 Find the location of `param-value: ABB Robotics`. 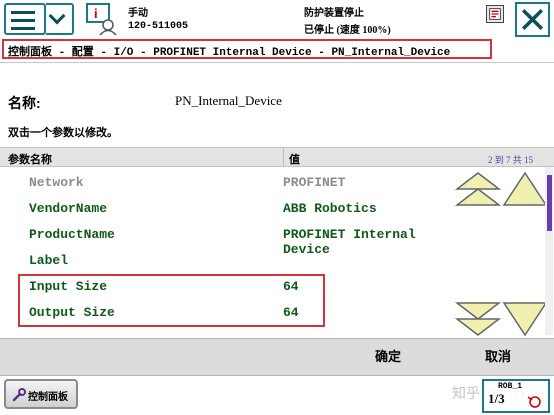

param-value: ABB Robotics is located at coordinates (330, 208).